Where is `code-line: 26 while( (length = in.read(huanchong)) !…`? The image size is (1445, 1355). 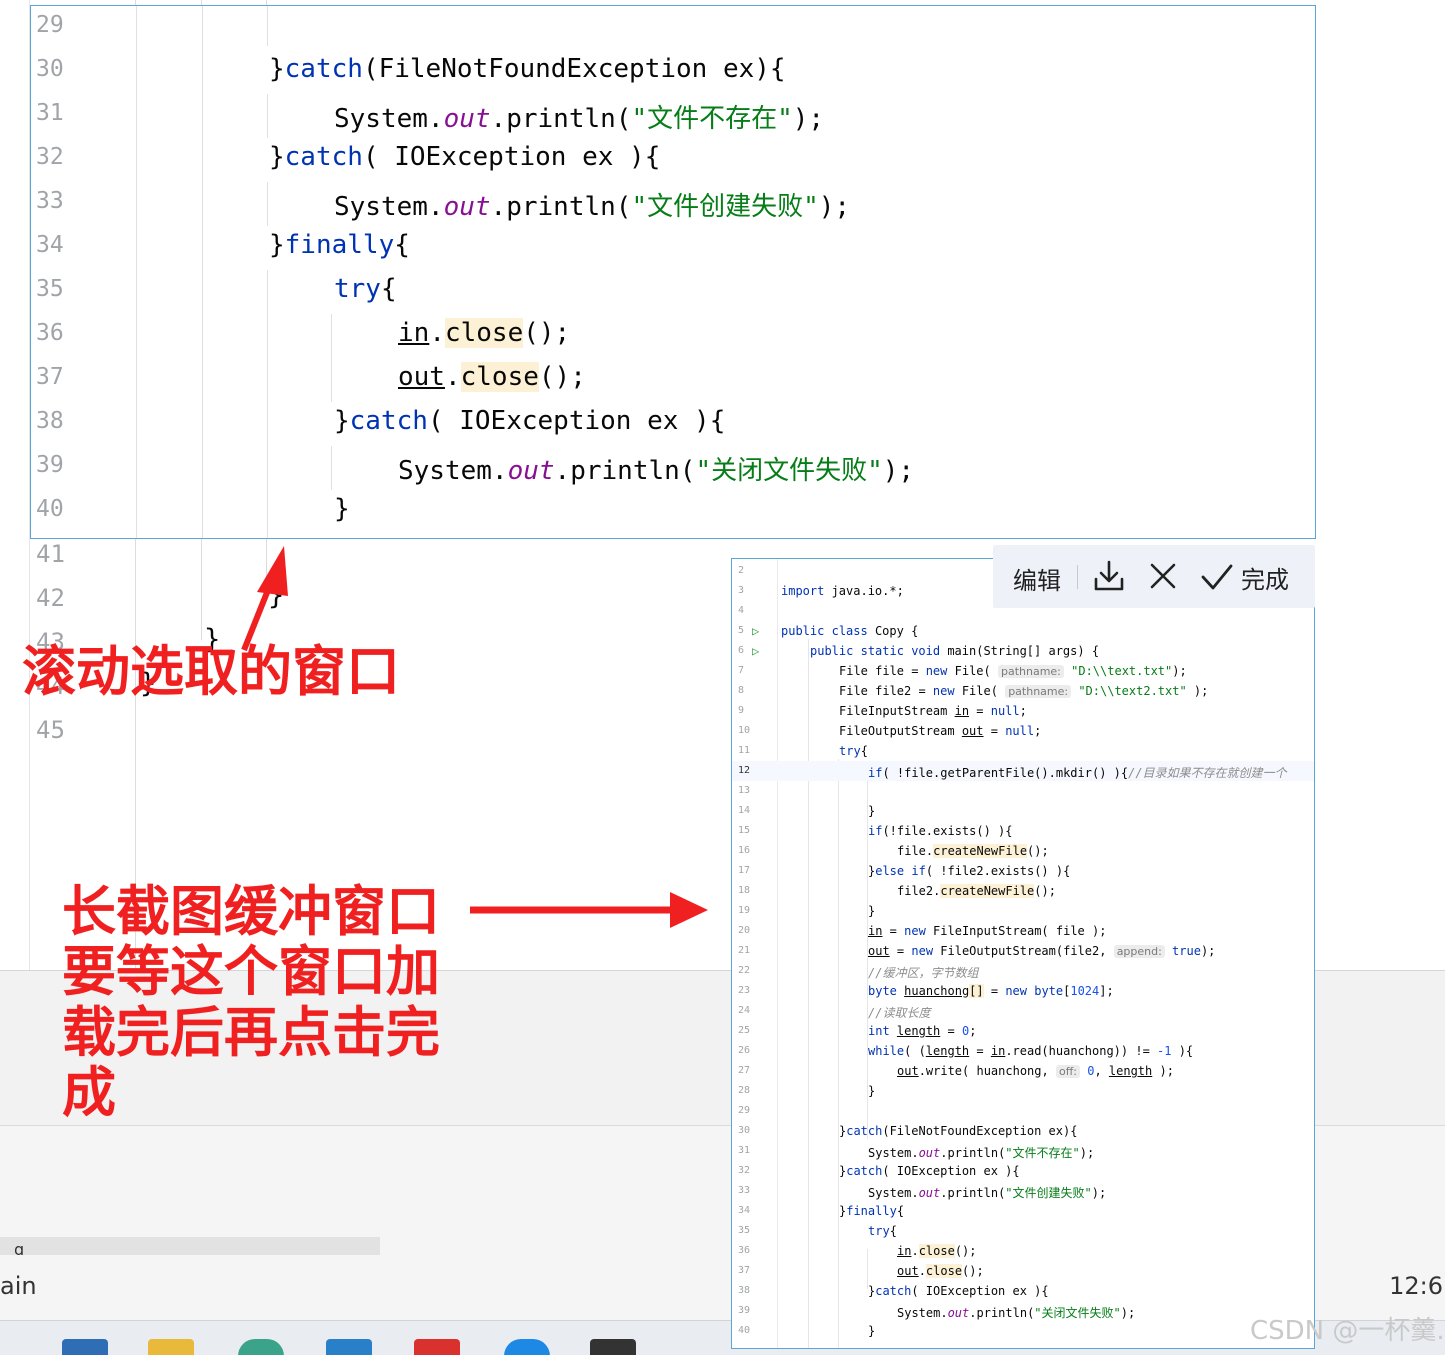 code-line: 26 while( (length = in.read(huanchong)) !… is located at coordinates (1023, 1051).